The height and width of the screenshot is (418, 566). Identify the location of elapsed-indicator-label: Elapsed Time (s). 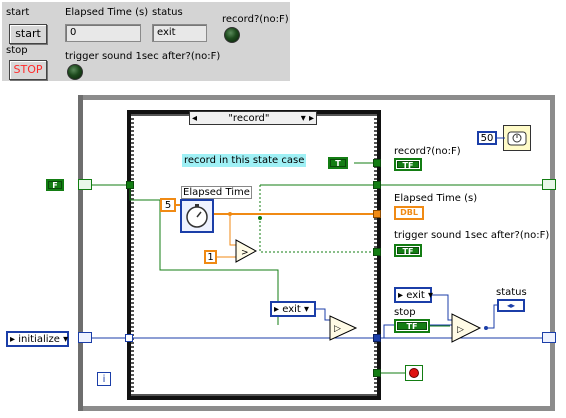
(436, 198).